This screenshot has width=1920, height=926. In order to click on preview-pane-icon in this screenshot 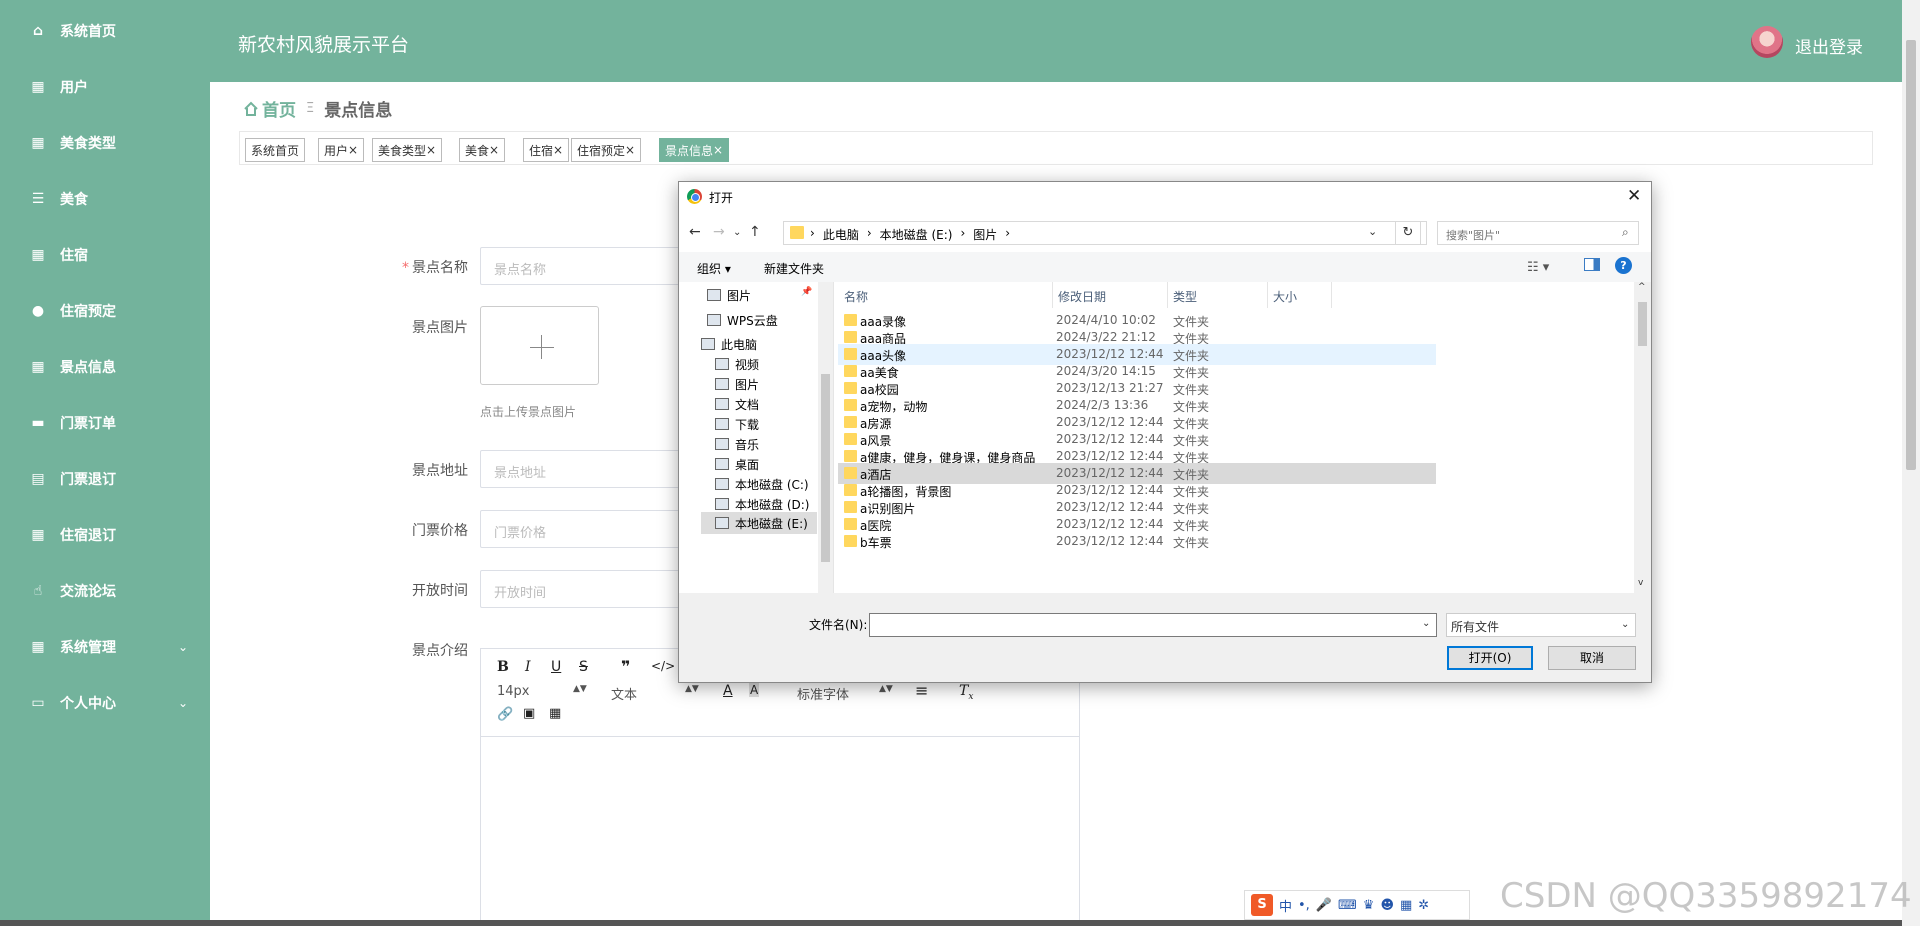, I will do `click(1592, 264)`.